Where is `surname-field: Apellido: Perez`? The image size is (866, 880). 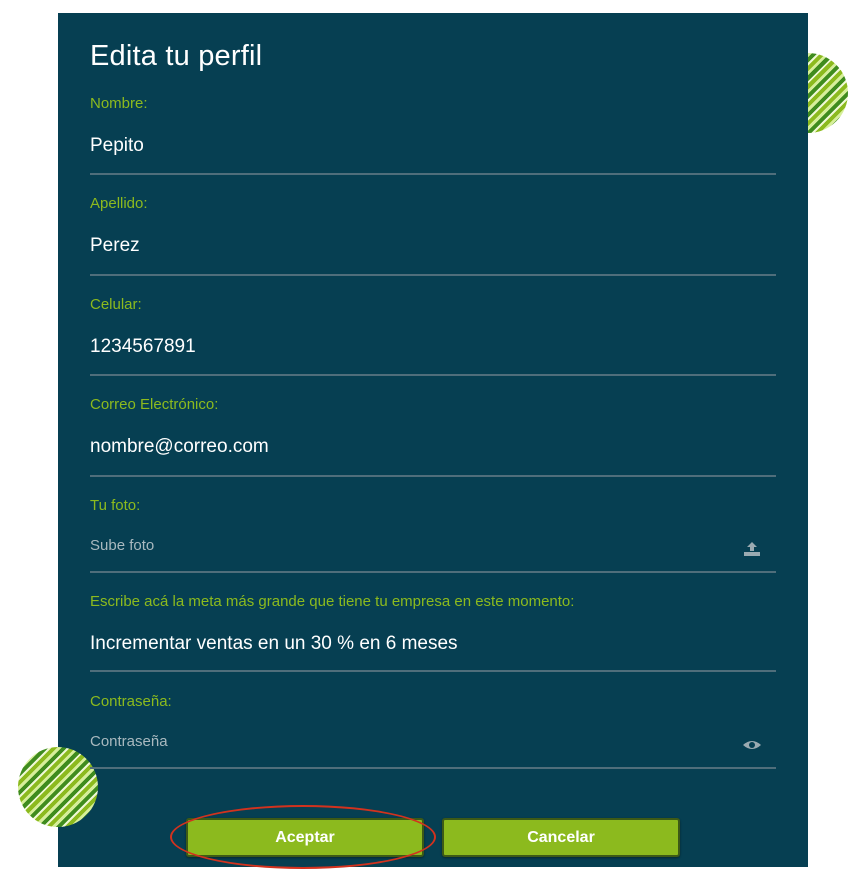
surname-field: Apellido: Perez is located at coordinates (433, 235).